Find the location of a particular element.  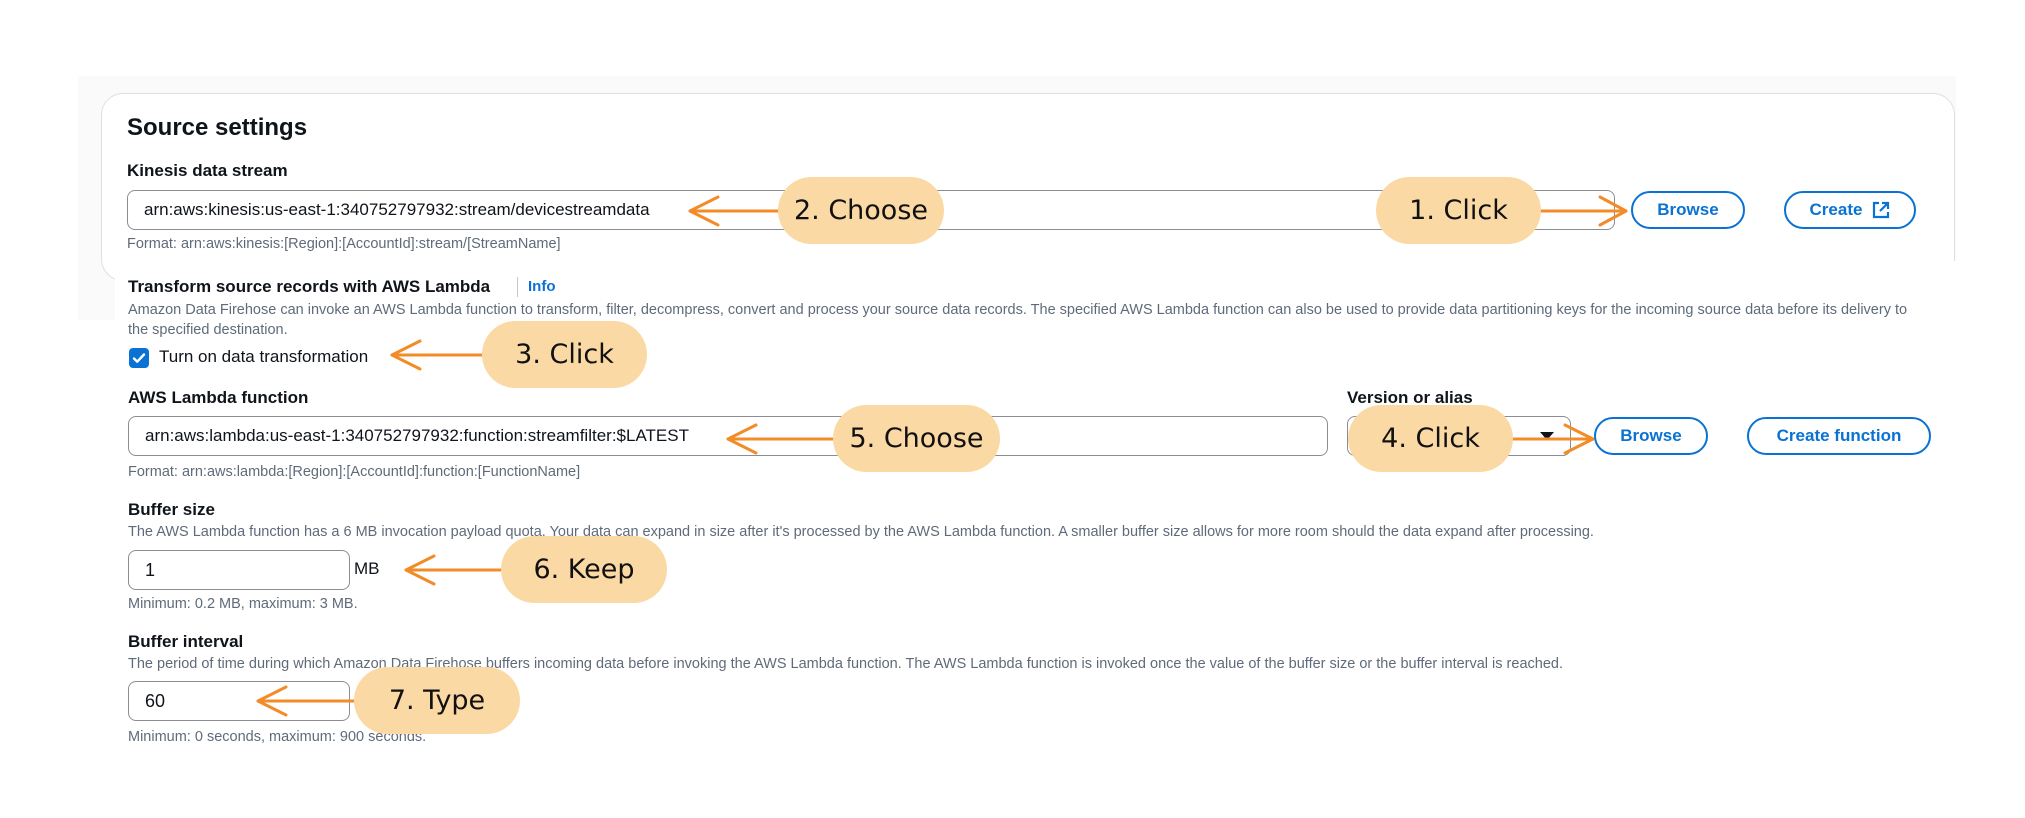

callout-5-choose: 5. Choose is located at coordinates (916, 438).